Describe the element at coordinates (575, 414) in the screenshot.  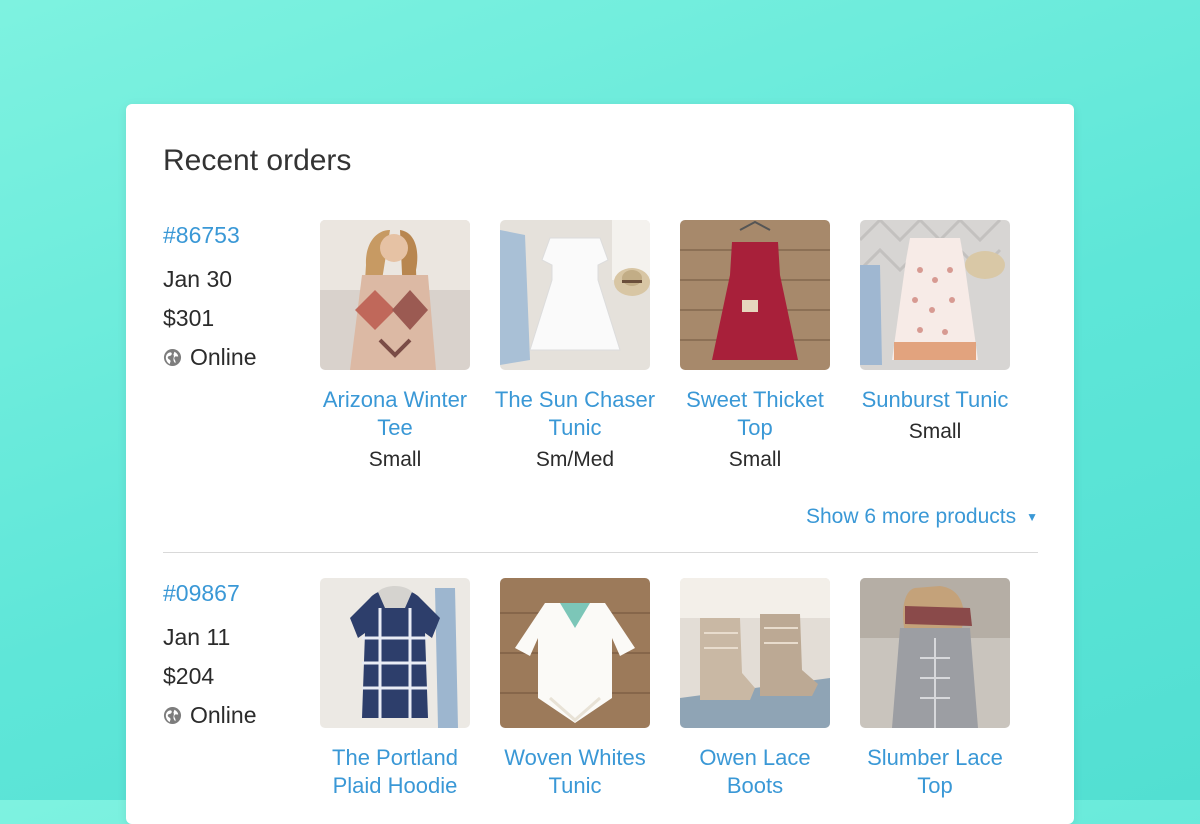
I see `product-name-link: The Sun Chaser Tunic` at that location.